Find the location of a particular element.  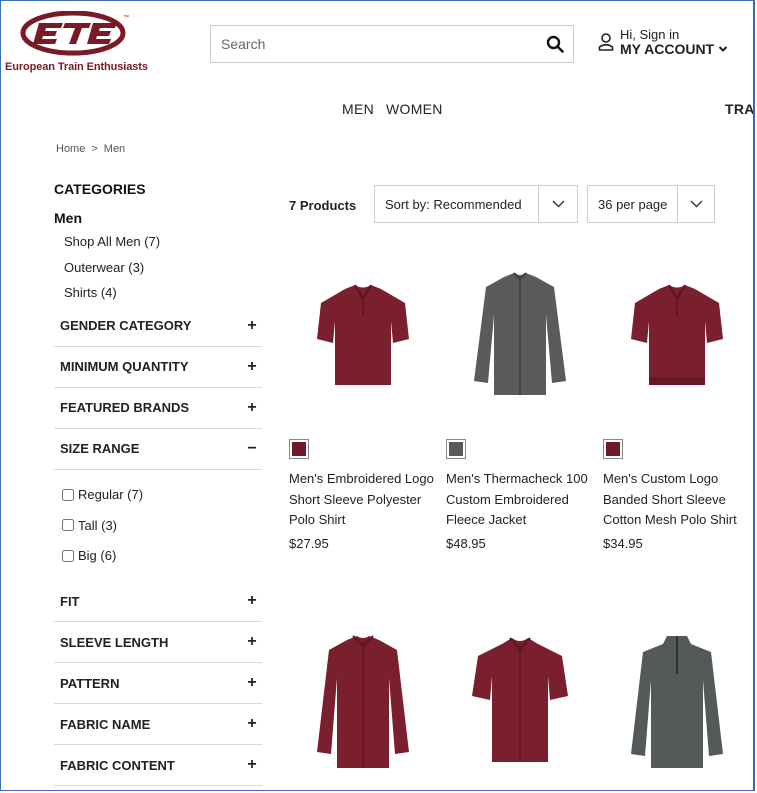

nav-women: WOMEN is located at coordinates (414, 109).